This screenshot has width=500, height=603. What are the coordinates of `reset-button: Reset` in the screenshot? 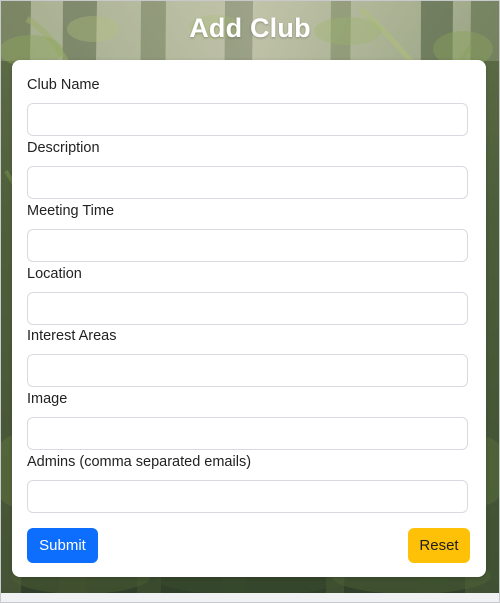 It's located at (439, 545).